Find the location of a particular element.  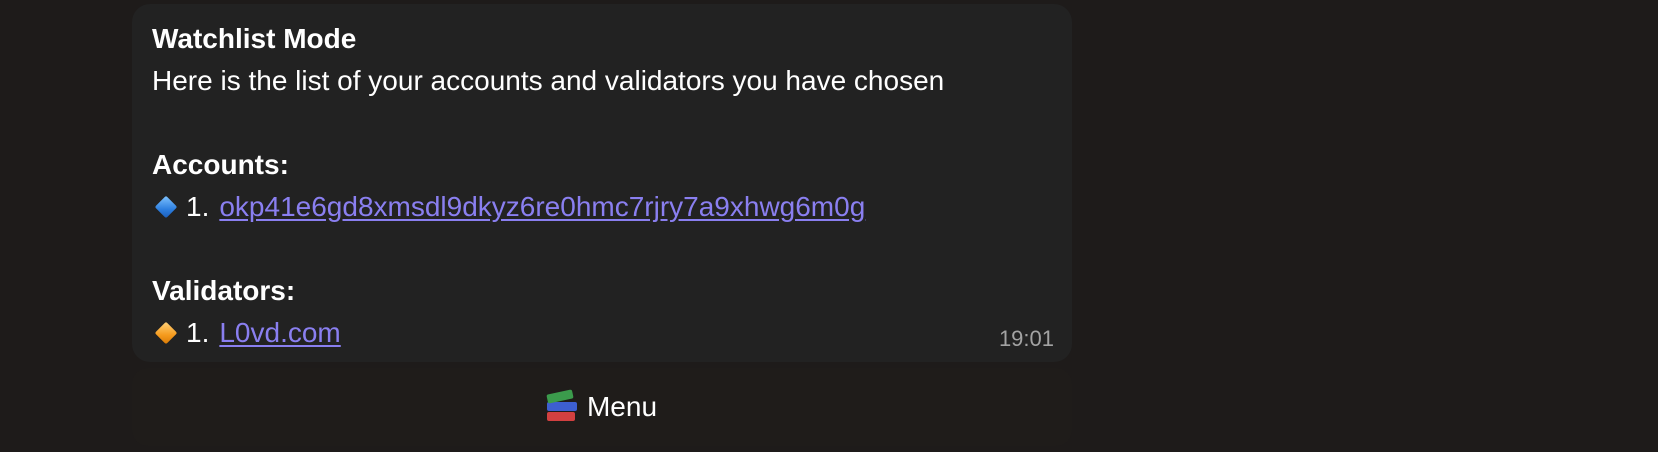

accounts-heading: Accounts: is located at coordinates (220, 164).